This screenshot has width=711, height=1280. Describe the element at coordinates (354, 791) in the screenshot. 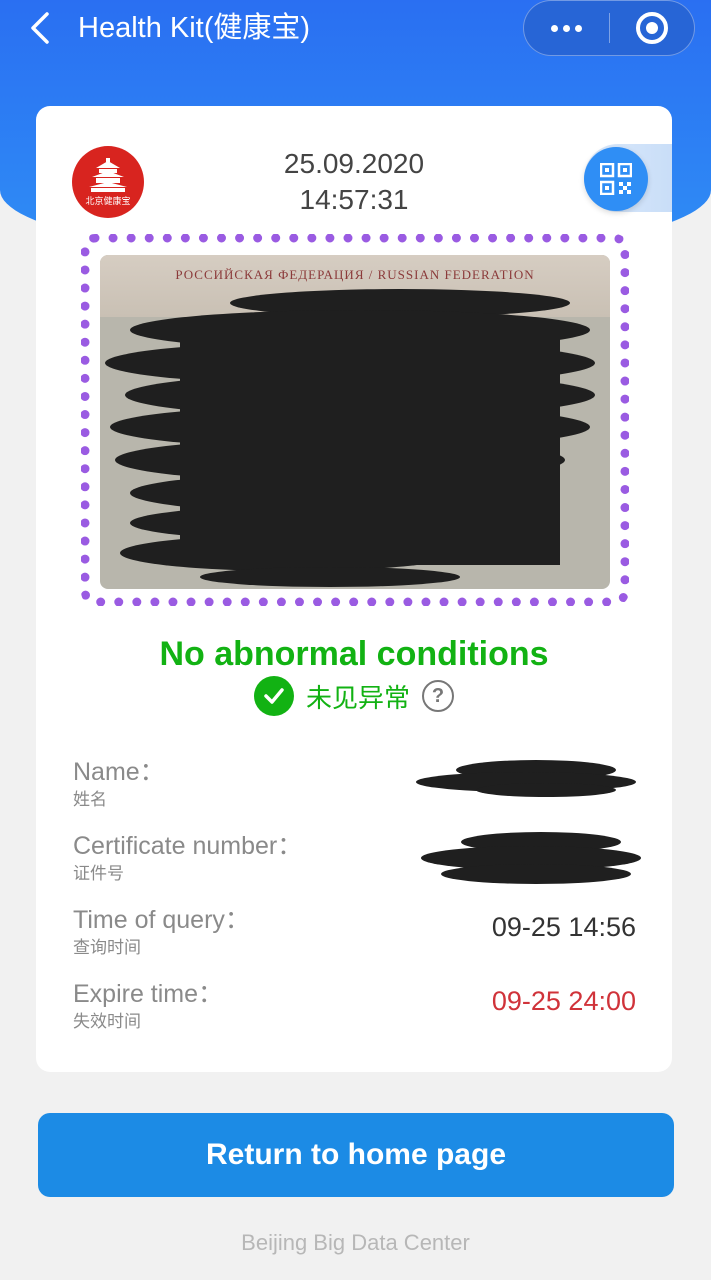

I see `info-row-name: Name： 姓名` at that location.